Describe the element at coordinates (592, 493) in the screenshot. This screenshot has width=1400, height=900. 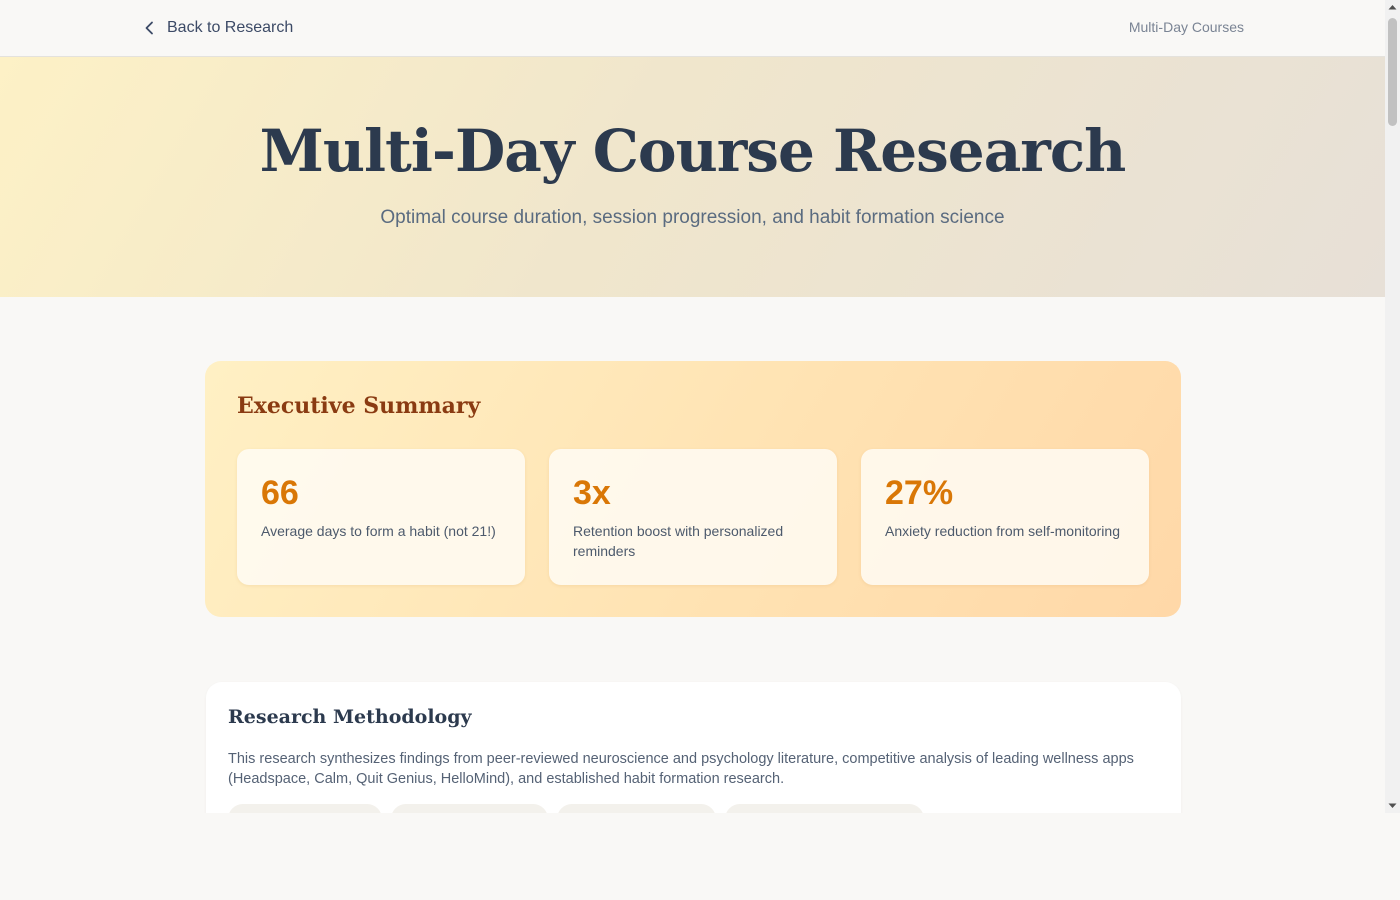
I see `stat-value: 3x` at that location.